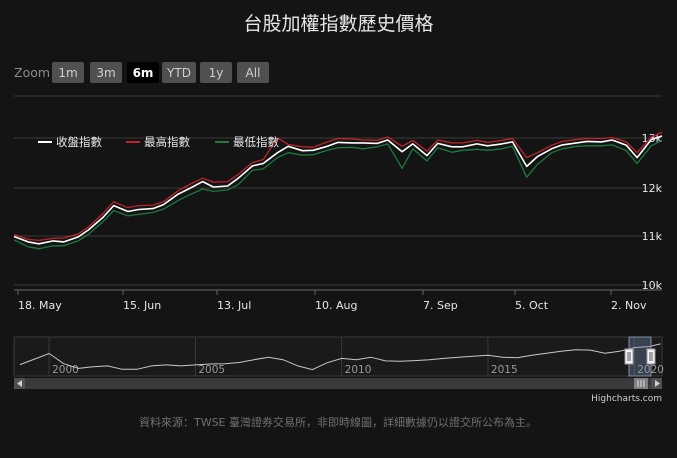 This screenshot has height=458, width=677. Describe the element at coordinates (652, 212) in the screenshot. I see `y-axis: 10k11k12k13k` at that location.